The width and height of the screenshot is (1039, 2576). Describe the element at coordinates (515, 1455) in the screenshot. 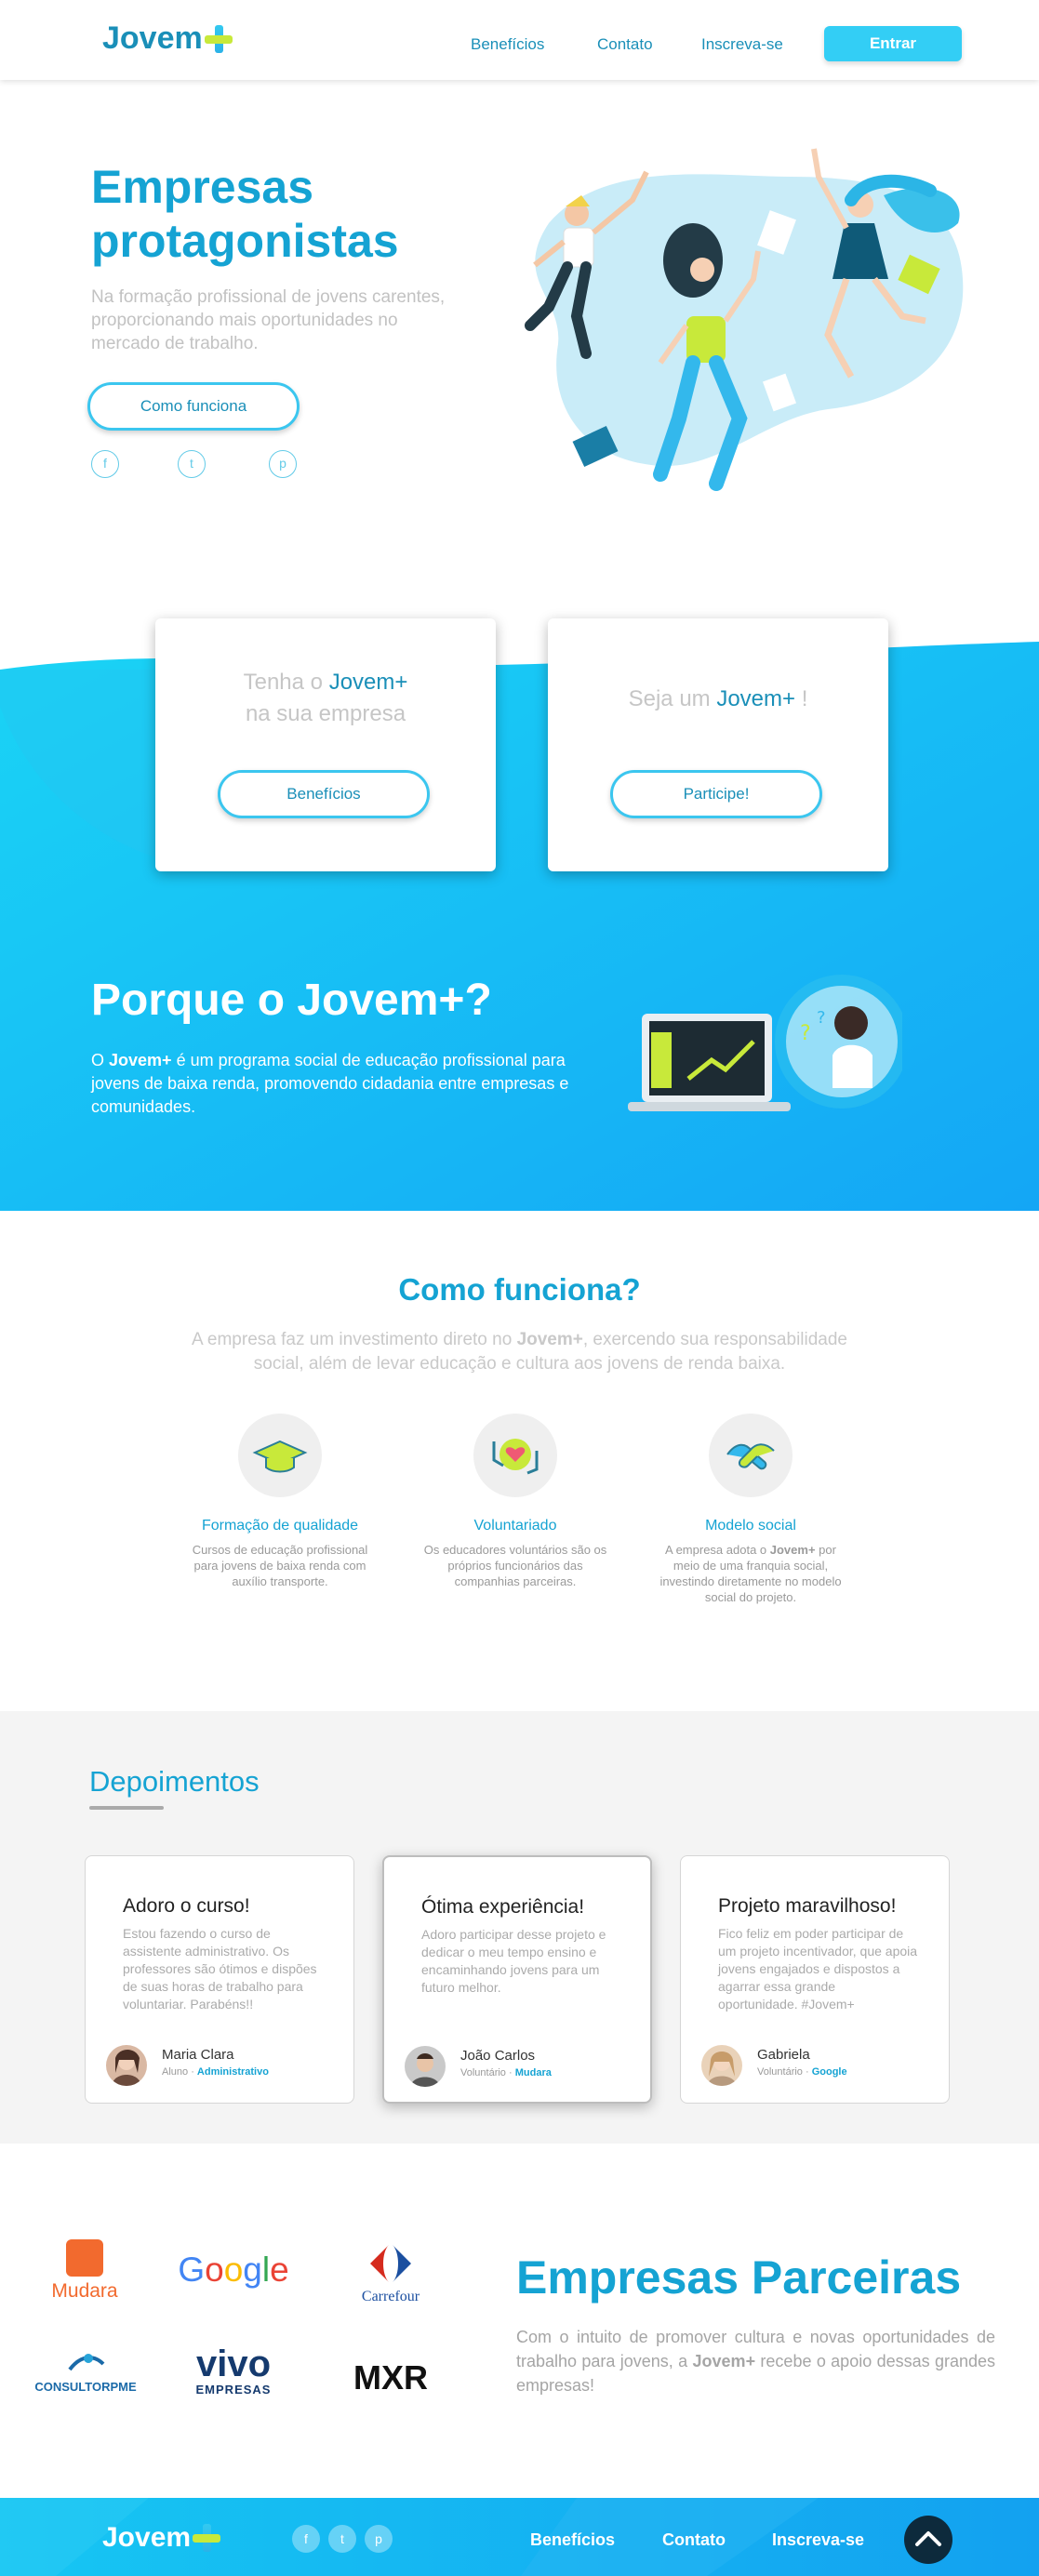

I see `heart-hands-icon` at that location.